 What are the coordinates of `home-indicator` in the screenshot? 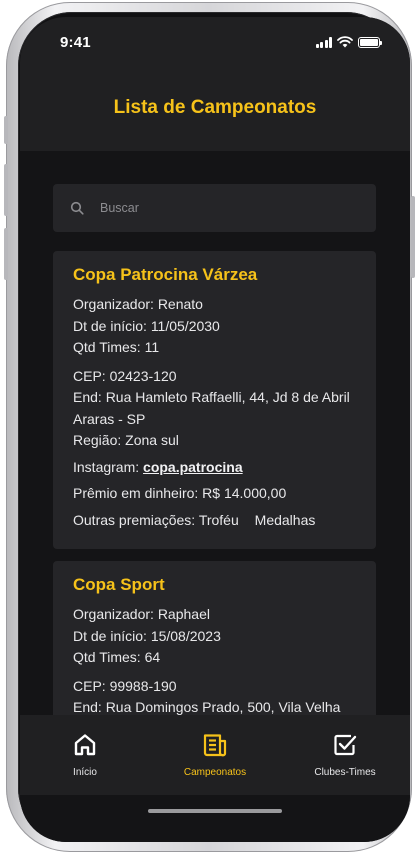 It's located at (215, 811).